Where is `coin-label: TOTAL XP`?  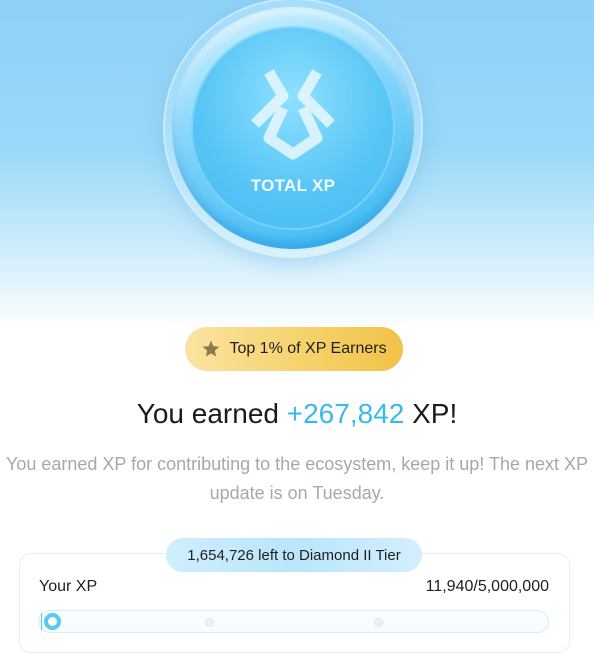 coin-label: TOTAL XP is located at coordinates (293, 185).